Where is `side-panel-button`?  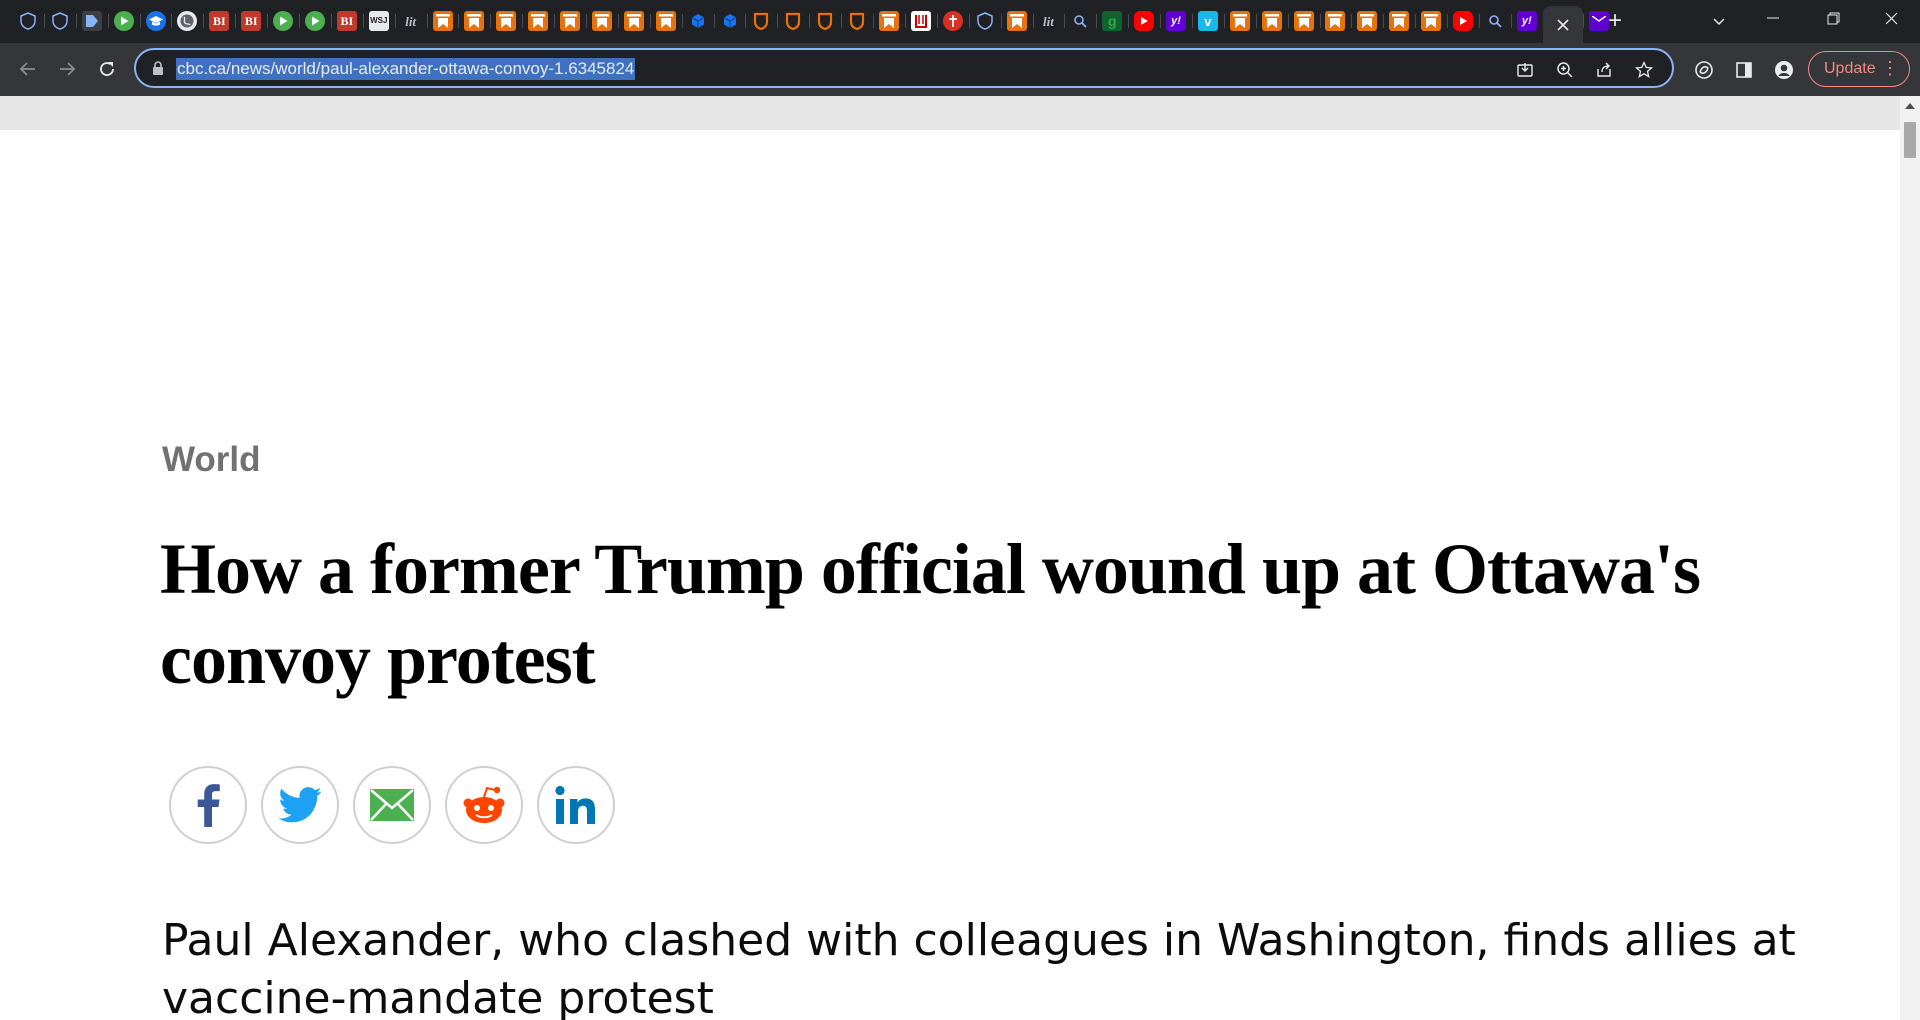
side-panel-button is located at coordinates (1744, 70).